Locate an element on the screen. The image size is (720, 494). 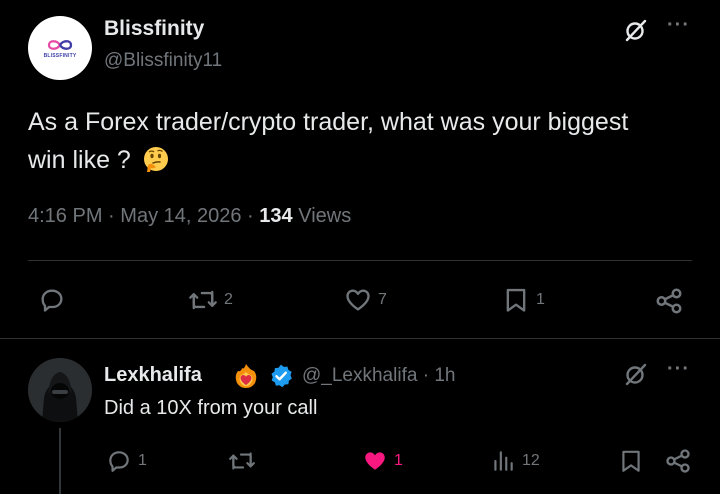
reply-author-avatar is located at coordinates (60, 390).